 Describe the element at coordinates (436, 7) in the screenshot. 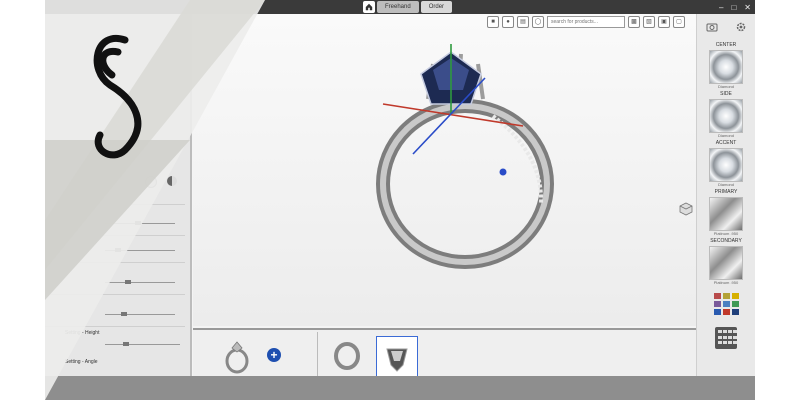

I see `tab-order: Order` at that location.